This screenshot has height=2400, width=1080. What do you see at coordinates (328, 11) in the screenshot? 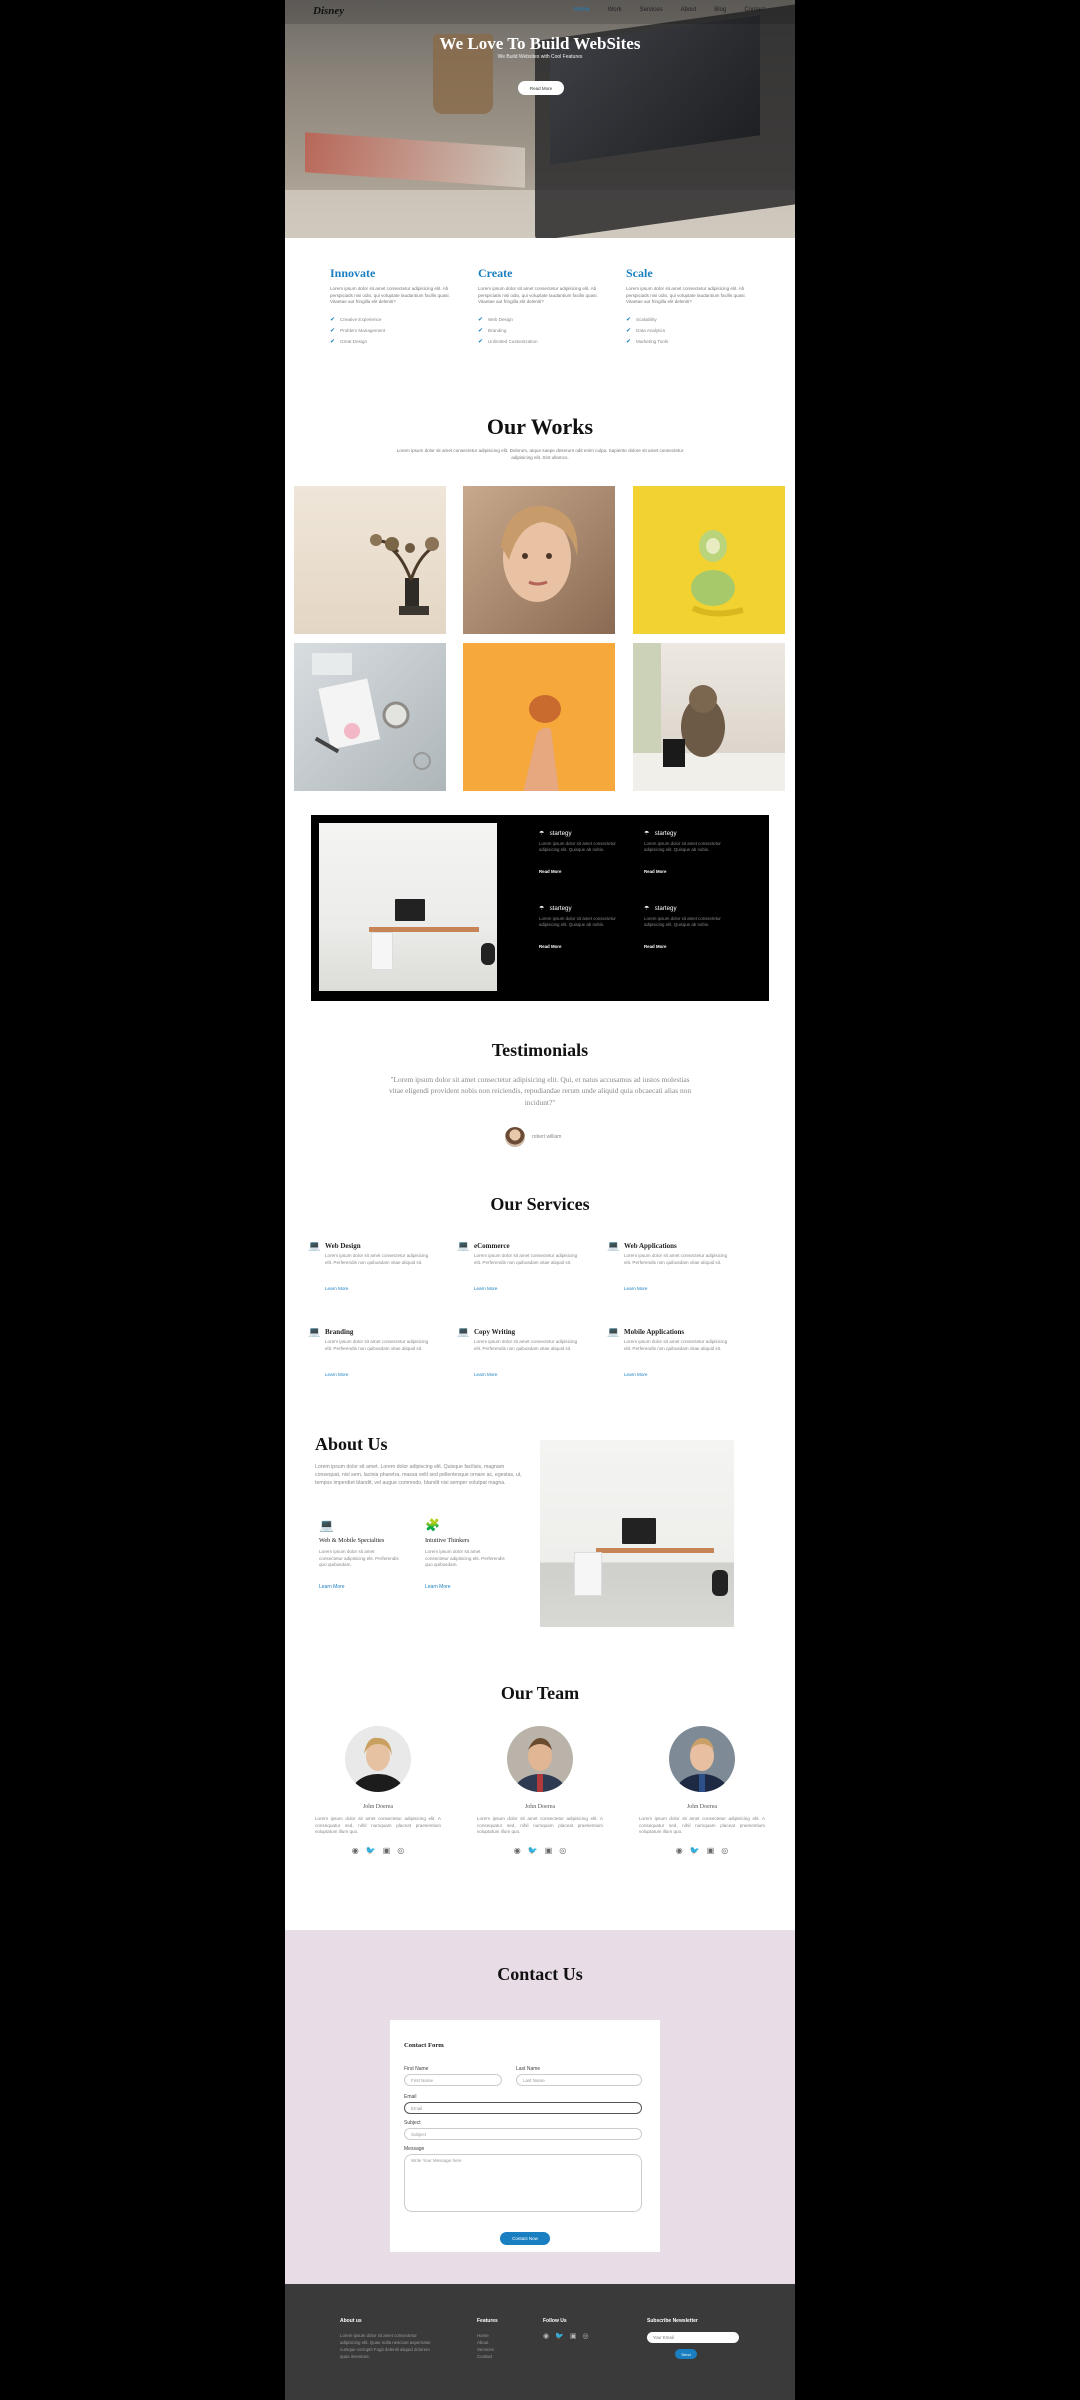
I see `brand-logo: Disney` at bounding box center [328, 11].